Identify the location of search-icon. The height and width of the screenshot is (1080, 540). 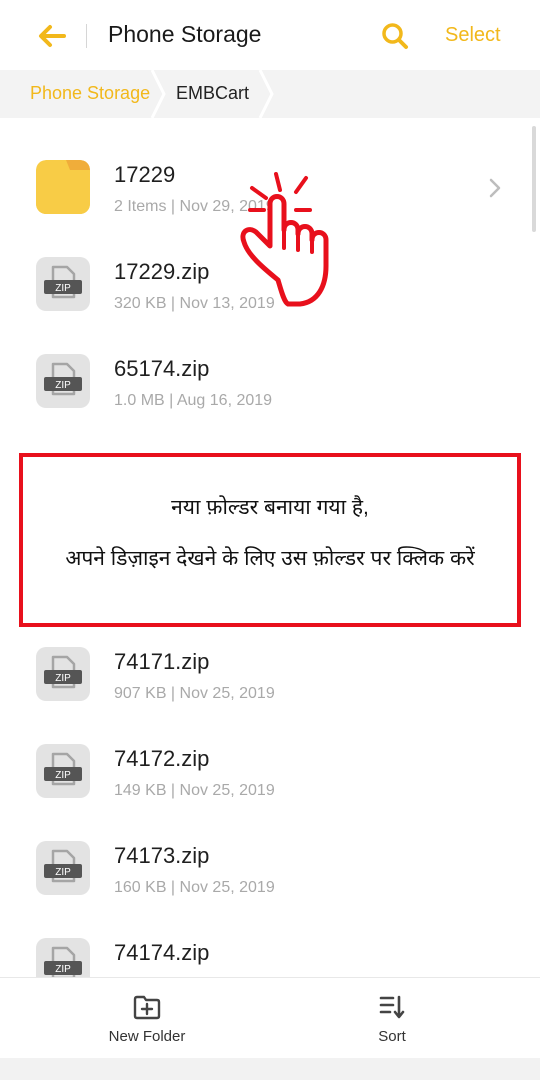
(395, 36).